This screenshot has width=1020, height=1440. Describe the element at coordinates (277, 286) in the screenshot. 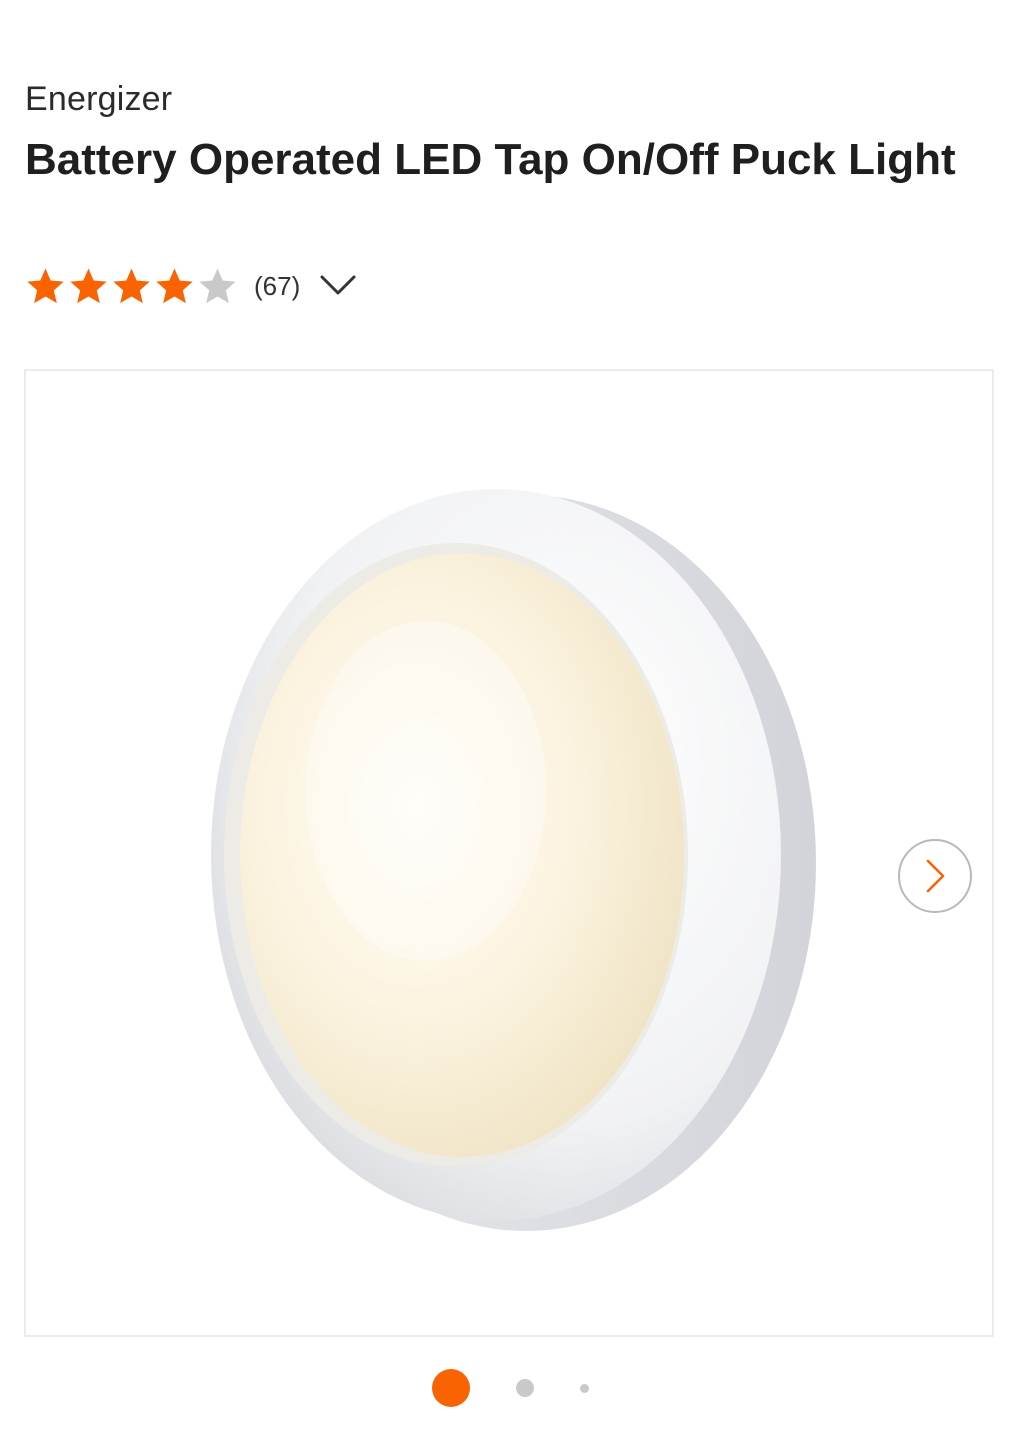

I see `review-count: (67)` at that location.